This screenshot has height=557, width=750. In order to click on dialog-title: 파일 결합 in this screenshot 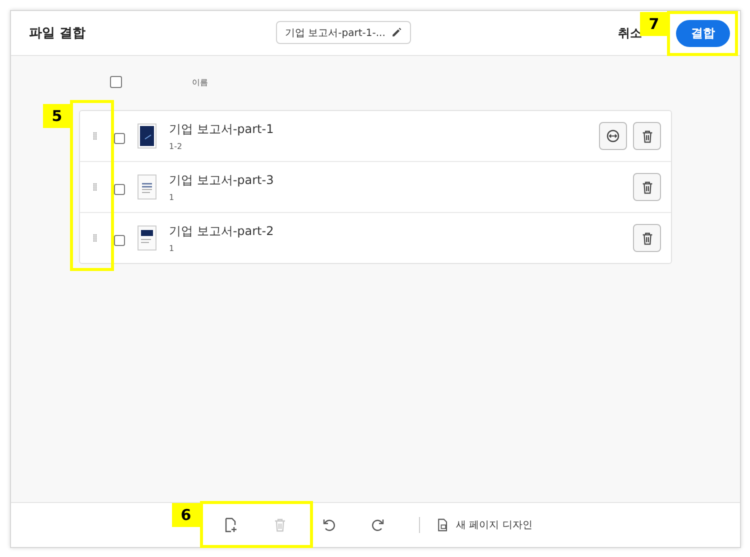, I will do `click(57, 33)`.